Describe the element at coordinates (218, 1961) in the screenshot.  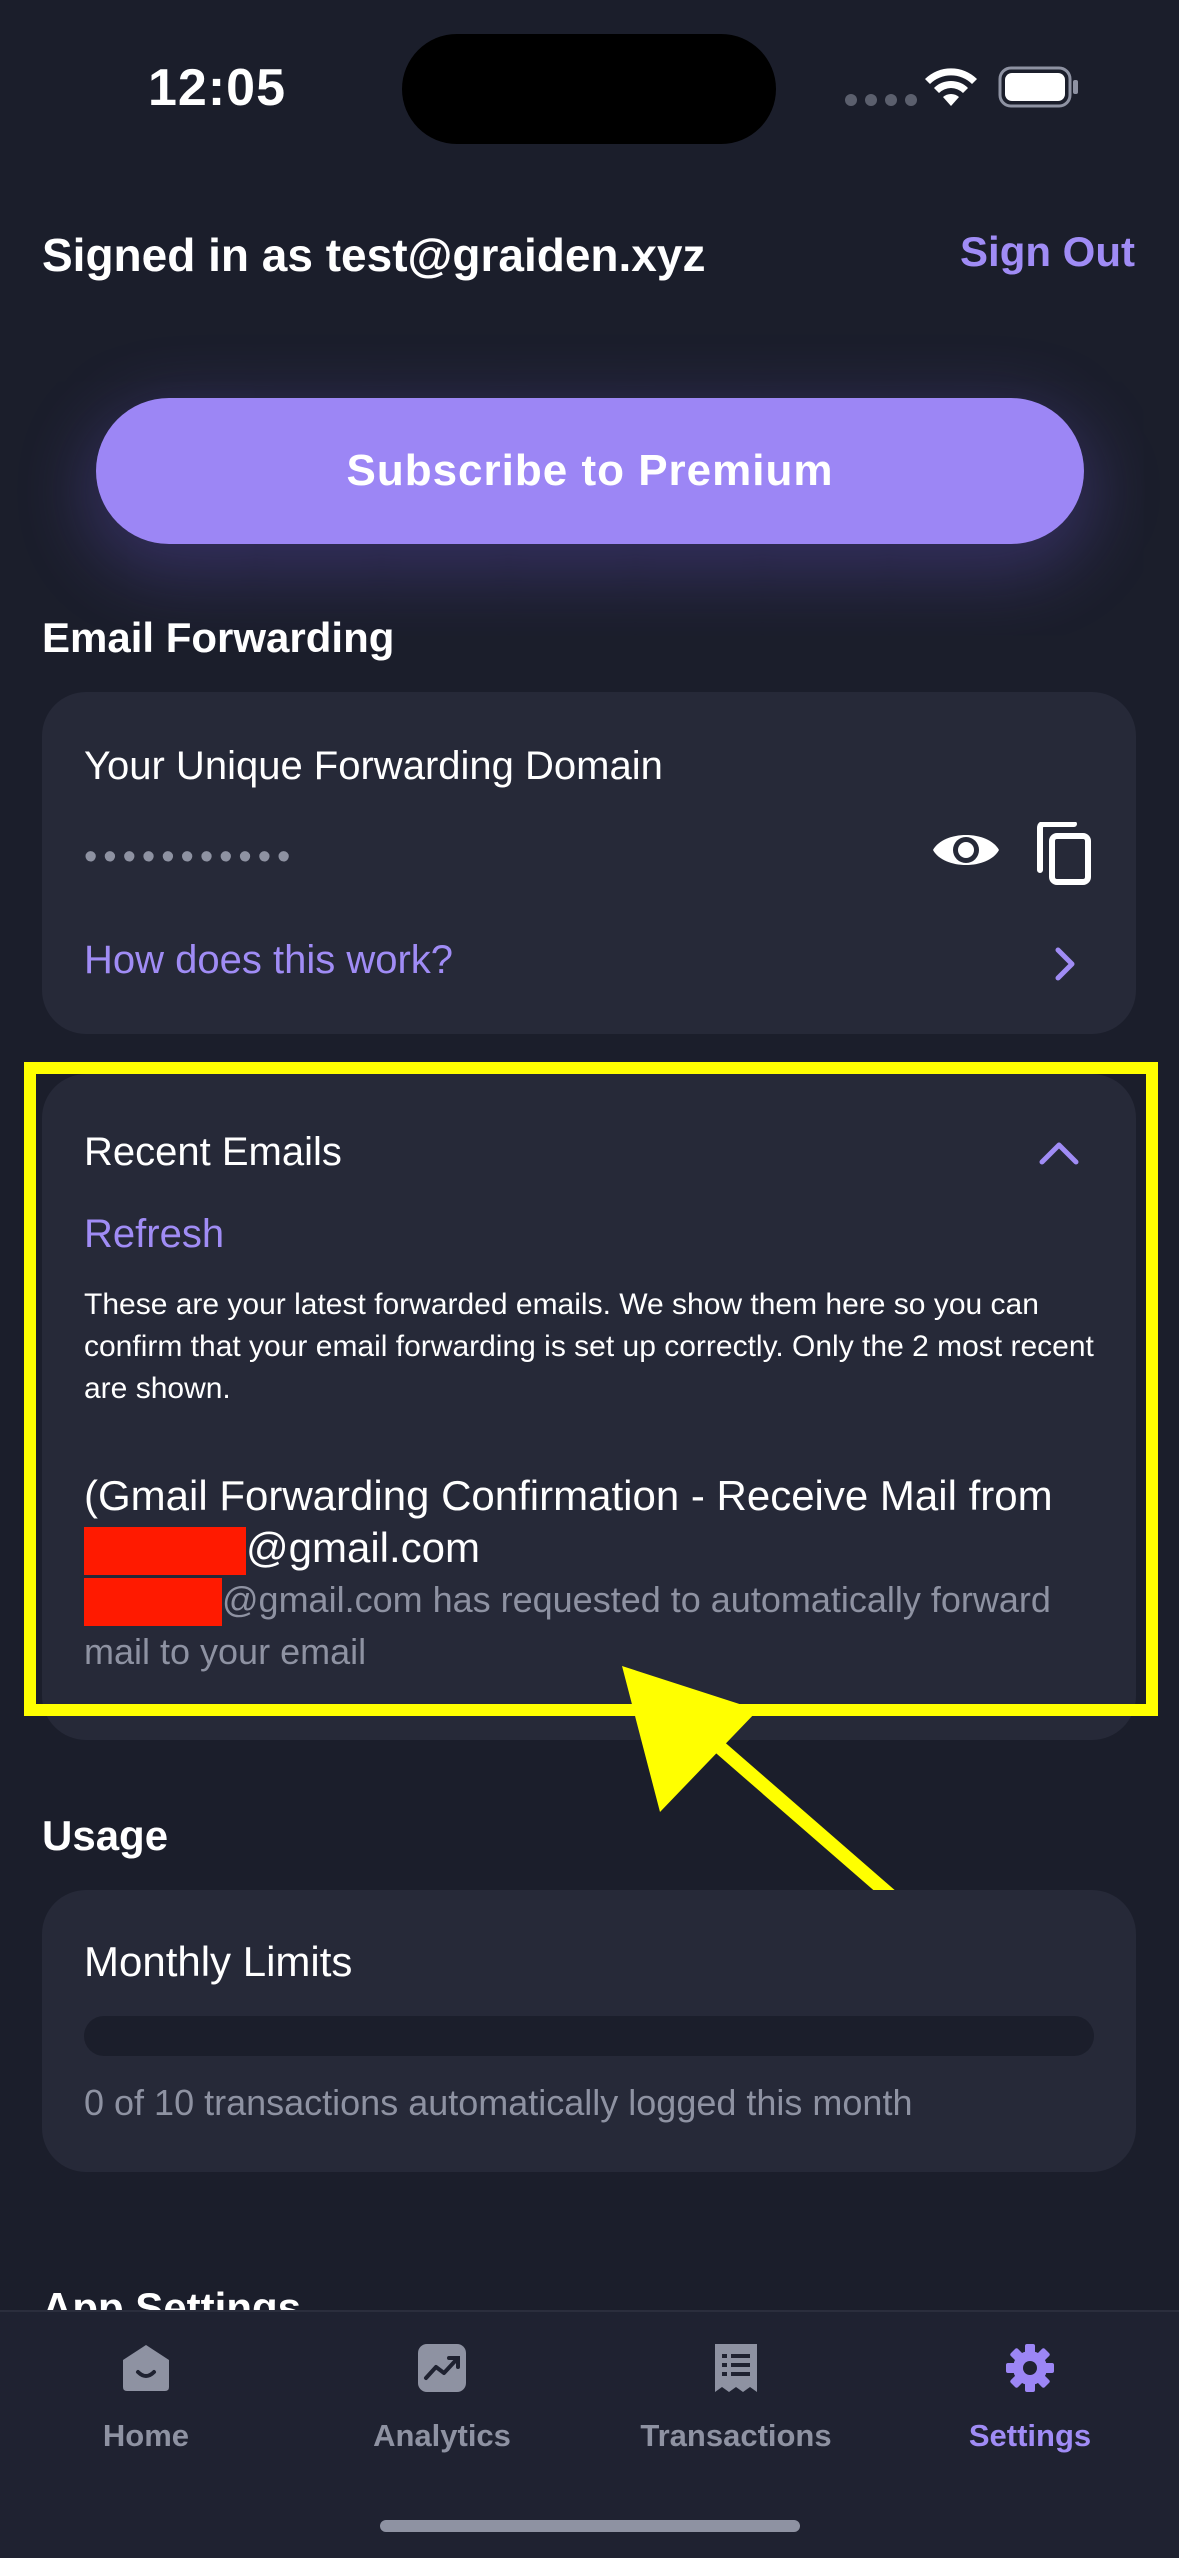
I see `monthly-limits-title: Monthly Limits` at that location.